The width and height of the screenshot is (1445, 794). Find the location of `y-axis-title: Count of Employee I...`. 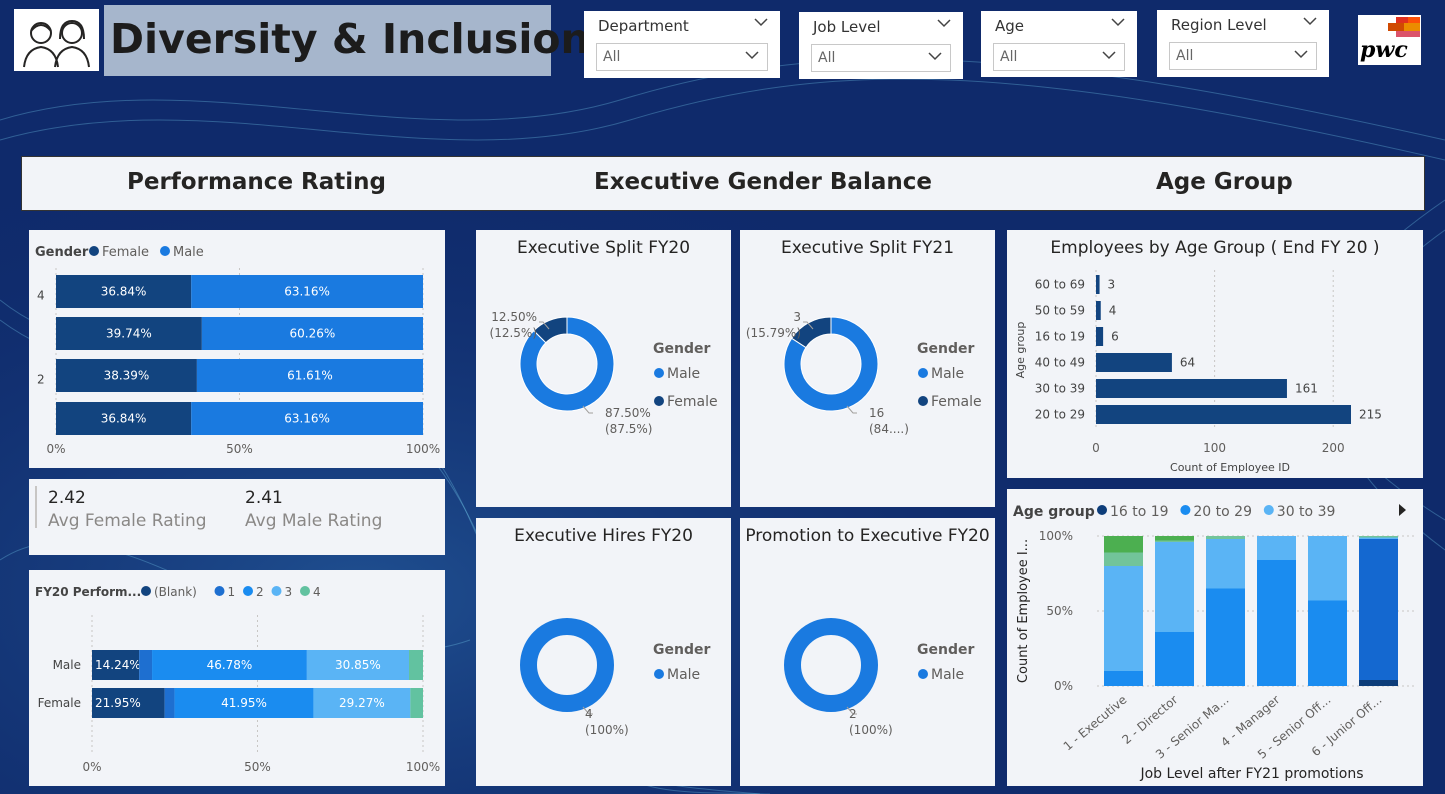

y-axis-title: Count of Employee I... is located at coordinates (1023, 611).